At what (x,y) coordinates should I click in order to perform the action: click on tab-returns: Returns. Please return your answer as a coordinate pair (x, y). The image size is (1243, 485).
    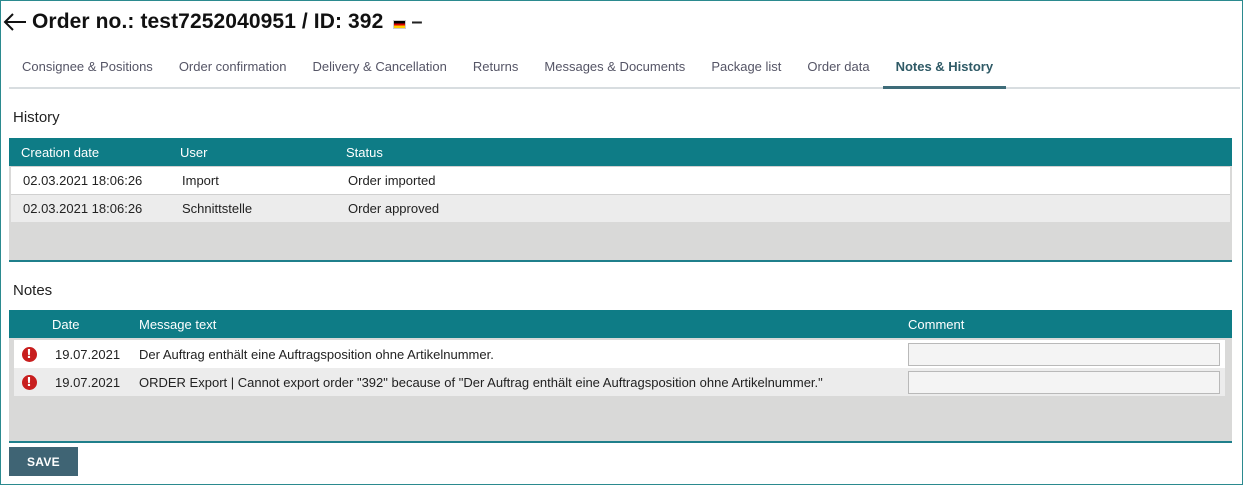
    Looking at the image, I should click on (496, 68).